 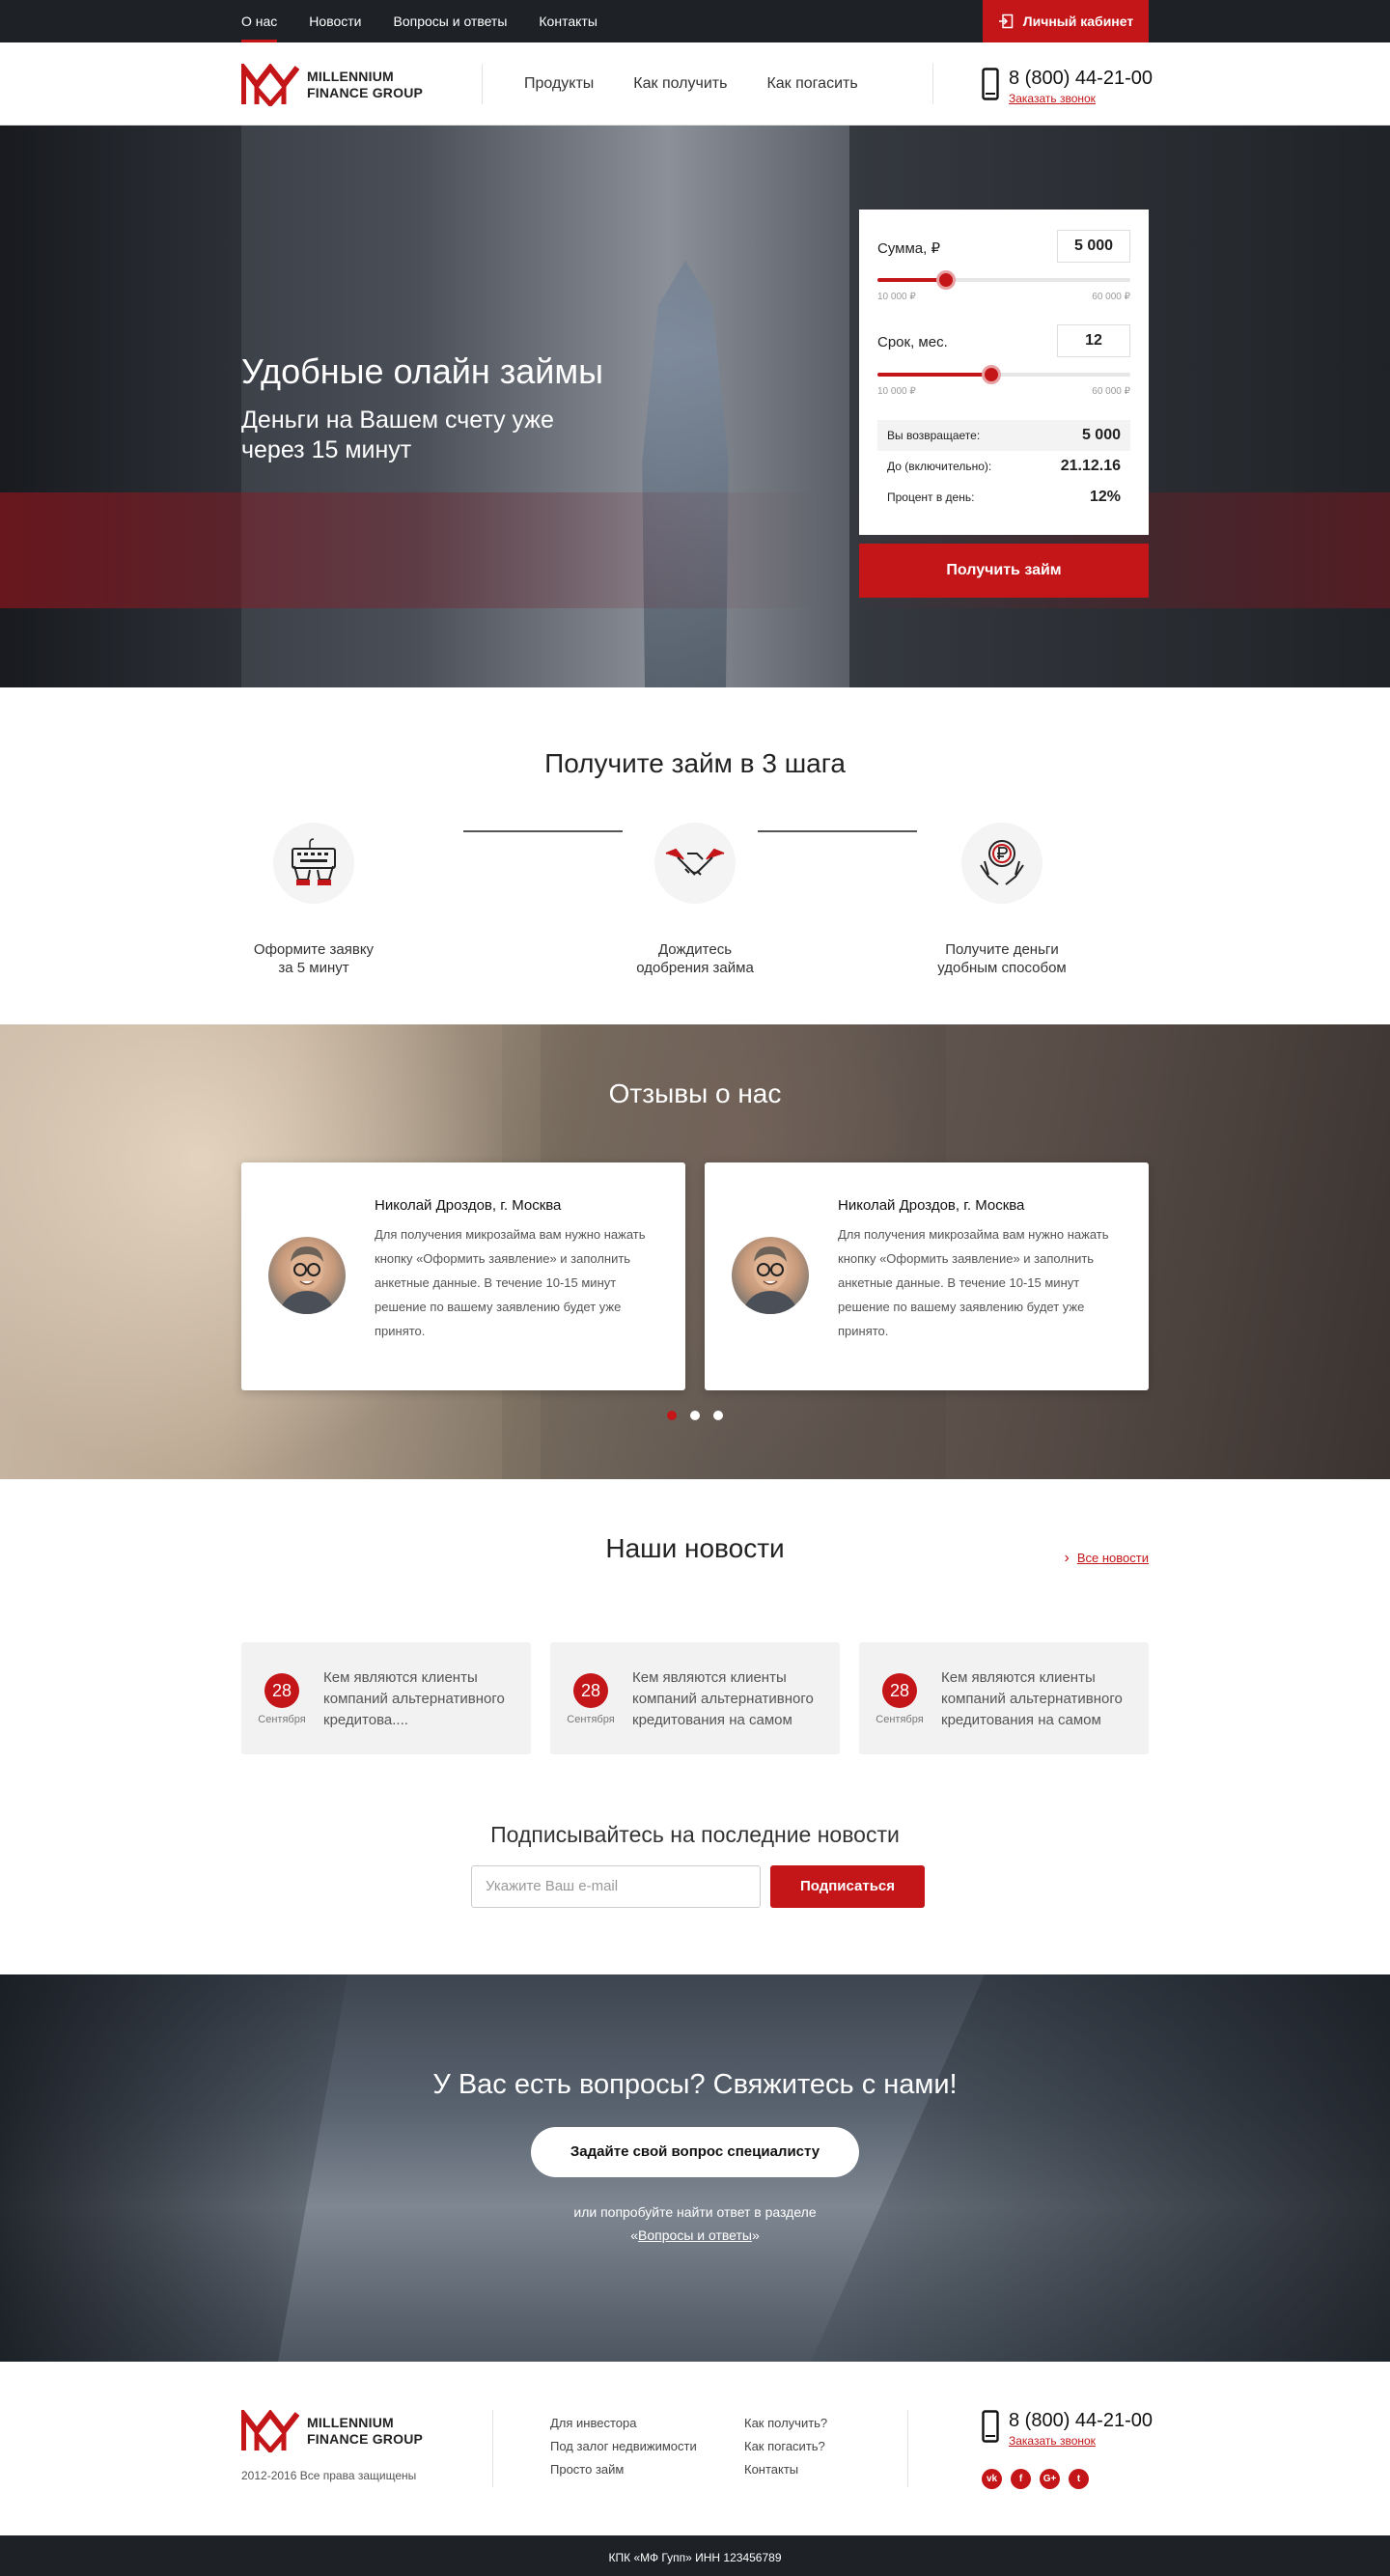 I want to click on amount-label: Сумма, ₽, so click(x=909, y=248).